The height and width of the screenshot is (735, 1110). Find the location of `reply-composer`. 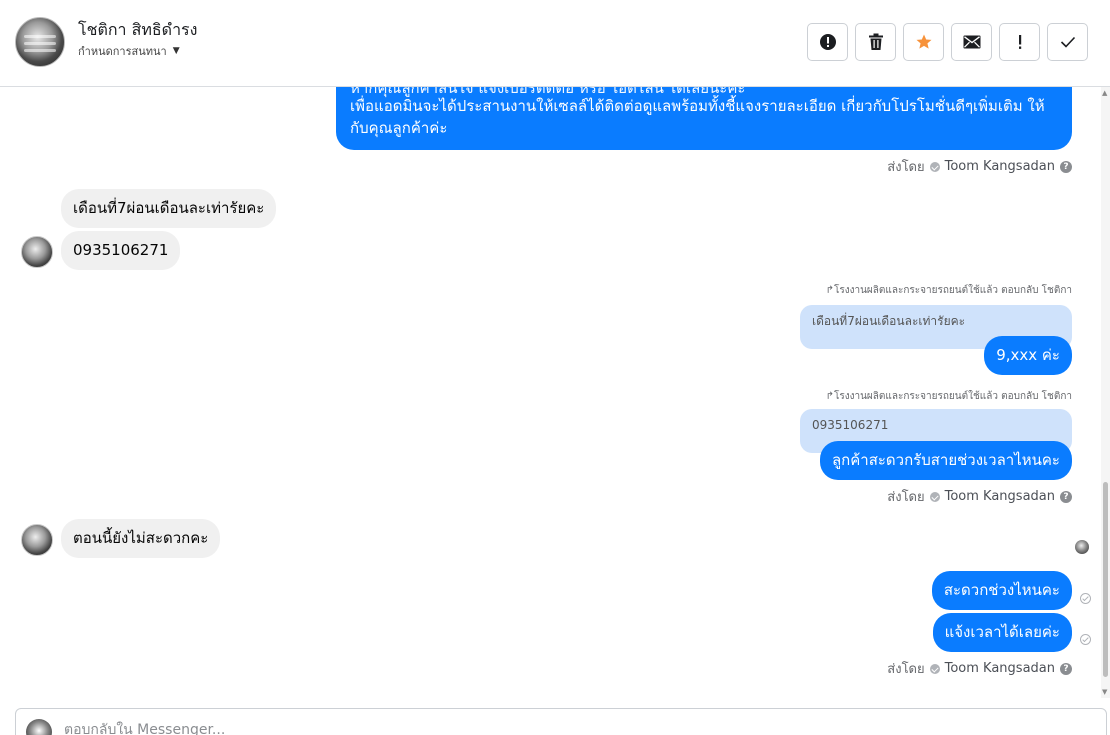

reply-composer is located at coordinates (561, 721).